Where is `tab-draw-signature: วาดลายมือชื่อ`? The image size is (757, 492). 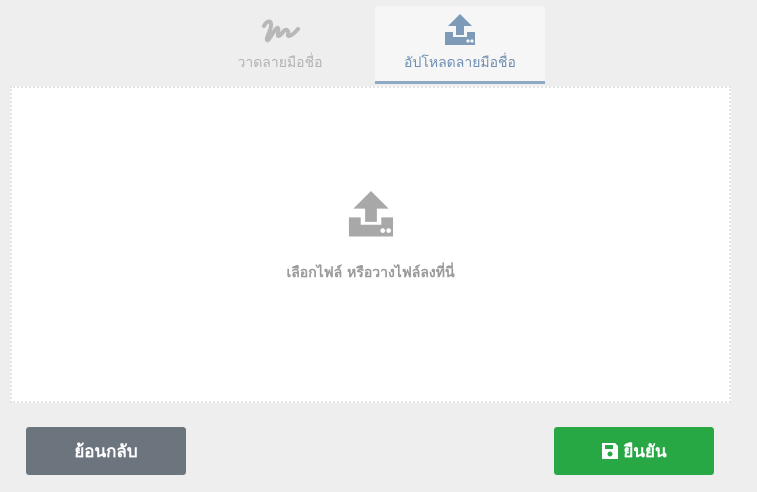
tab-draw-signature: วาดลายมือชื่อ is located at coordinates (280, 45).